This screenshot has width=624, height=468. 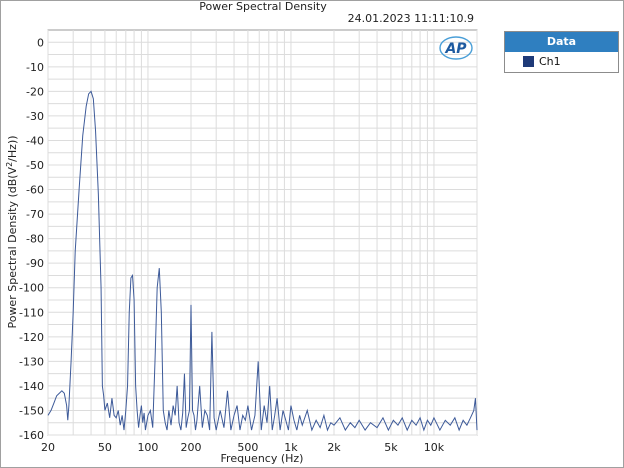 I want to click on y-axis-label: Power Spectral Density (dB(V2/Hz)), so click(x=12, y=231).